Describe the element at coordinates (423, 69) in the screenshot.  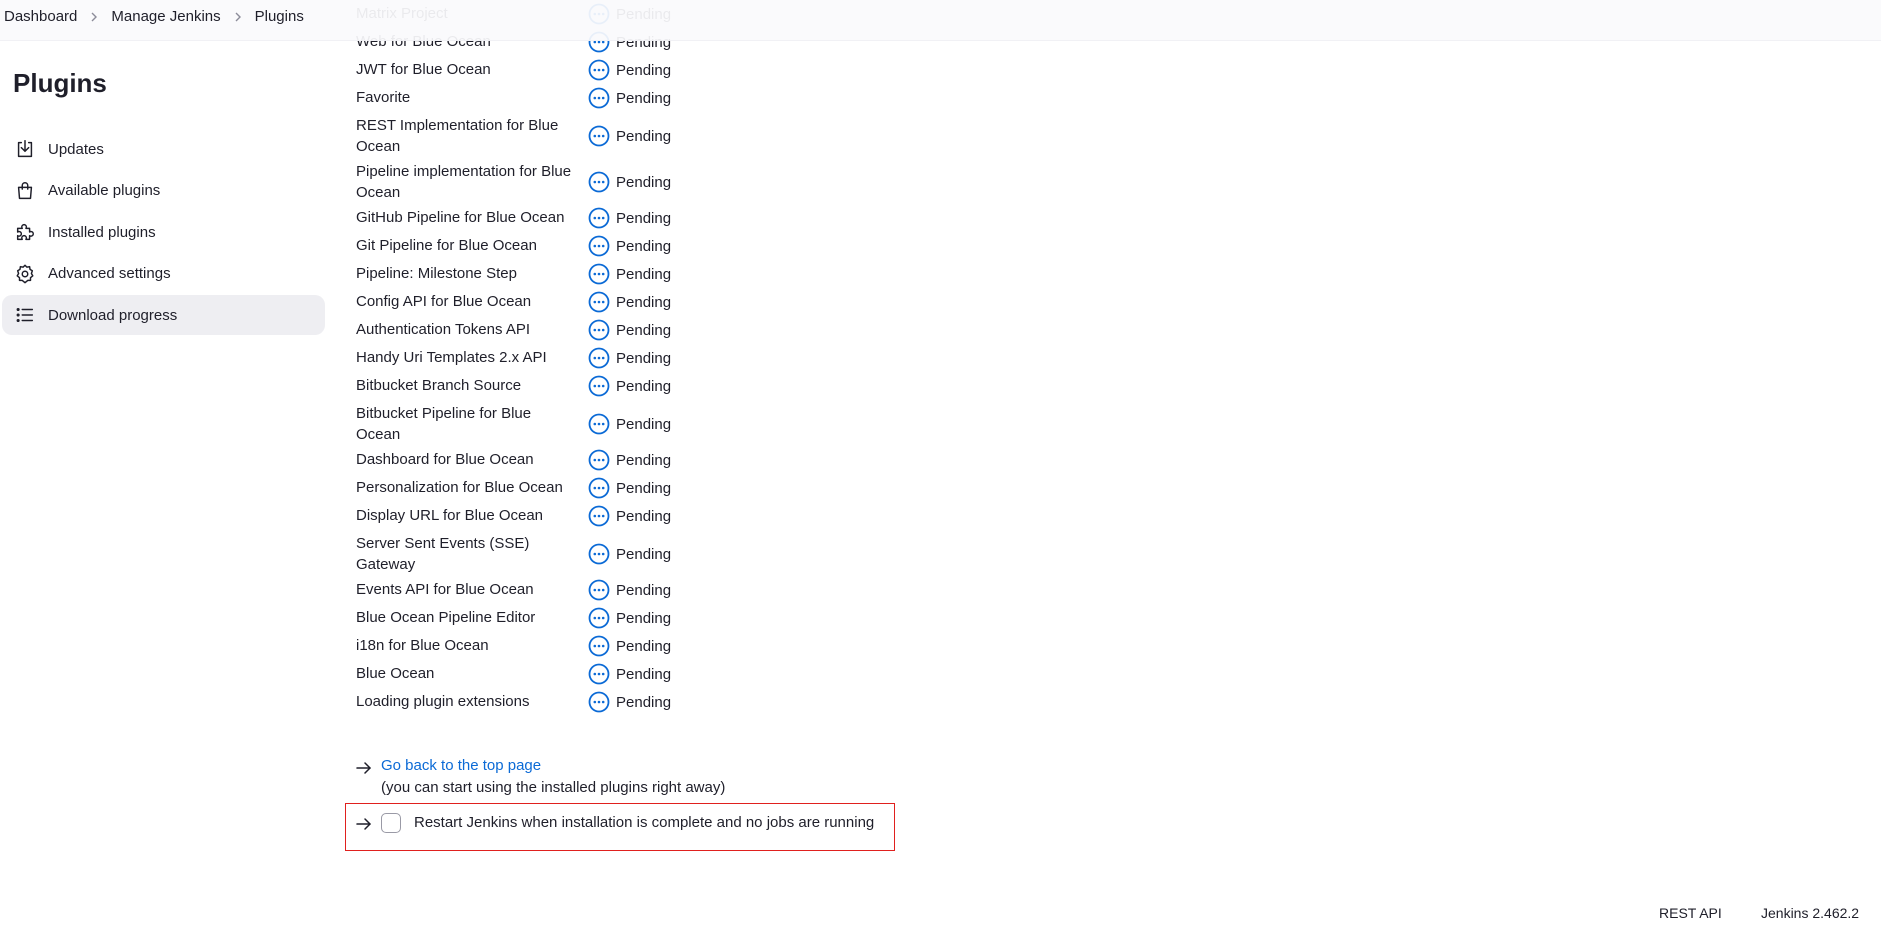
I see `plugin-name: JWT for Blue Ocean` at that location.